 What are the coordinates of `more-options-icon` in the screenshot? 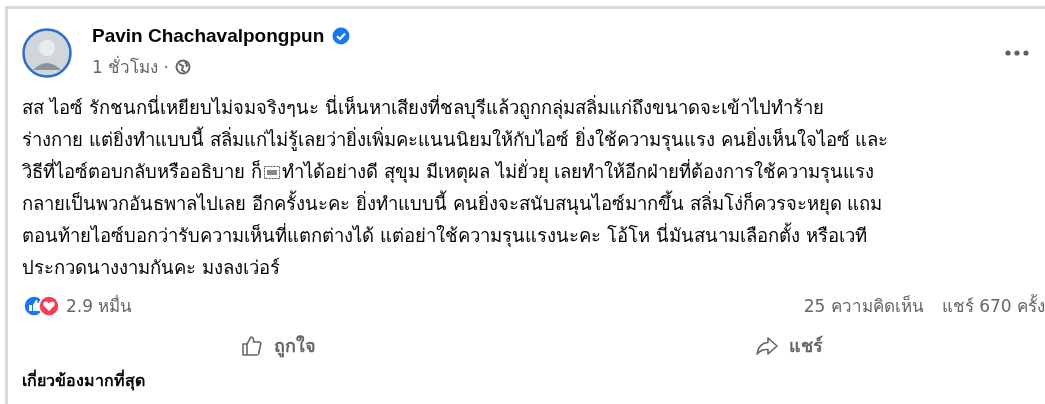 It's located at (1017, 52).